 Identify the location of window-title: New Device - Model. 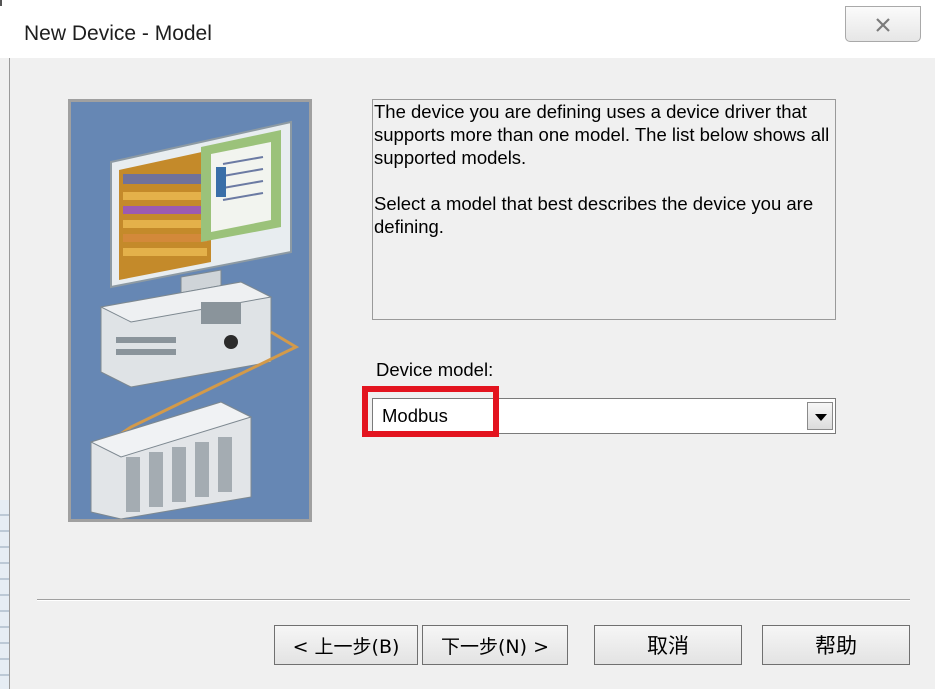
(118, 33).